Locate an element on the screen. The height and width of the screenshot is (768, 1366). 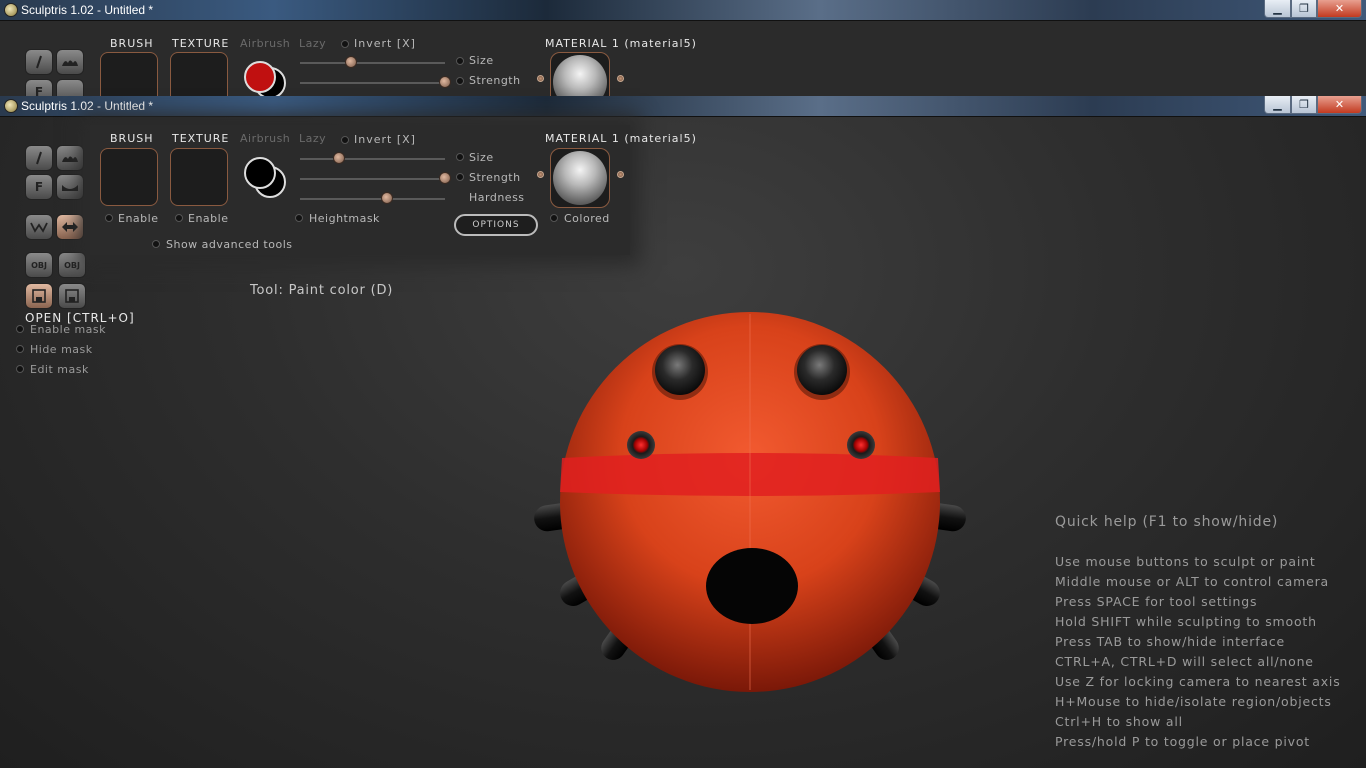
hardness-slider-track is located at coordinates (372, 199).